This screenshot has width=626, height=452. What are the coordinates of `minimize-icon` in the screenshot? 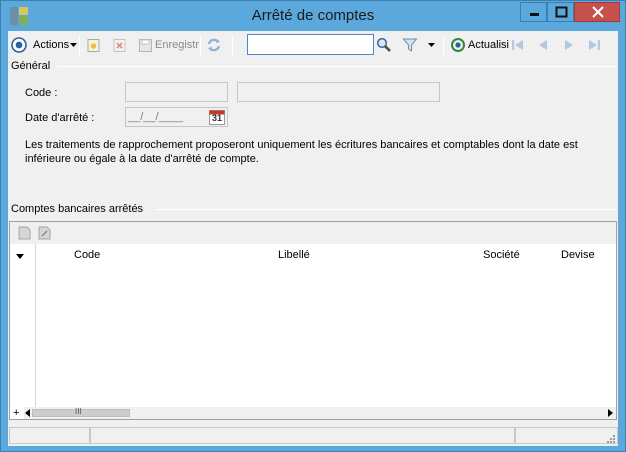 It's located at (534, 14).